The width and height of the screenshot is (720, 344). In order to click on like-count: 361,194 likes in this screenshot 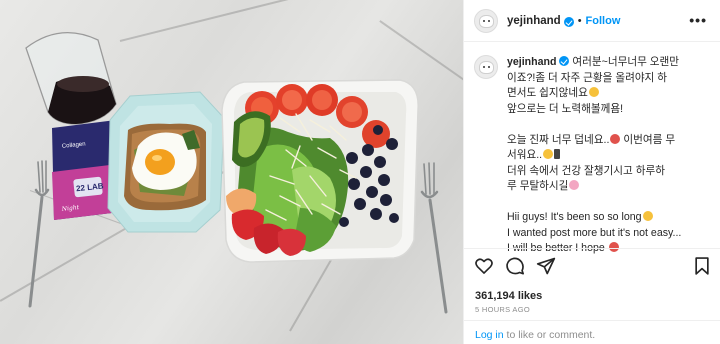, I will do `click(508, 296)`.